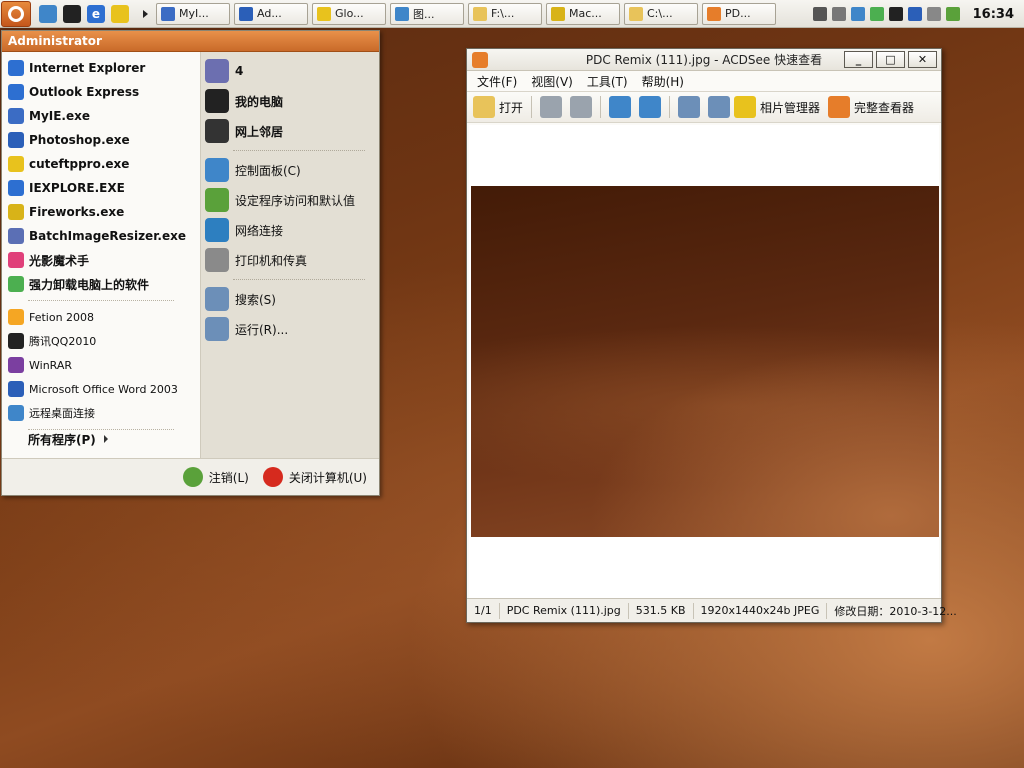  I want to click on start-menu-item: Outlook Express, so click(101, 92).